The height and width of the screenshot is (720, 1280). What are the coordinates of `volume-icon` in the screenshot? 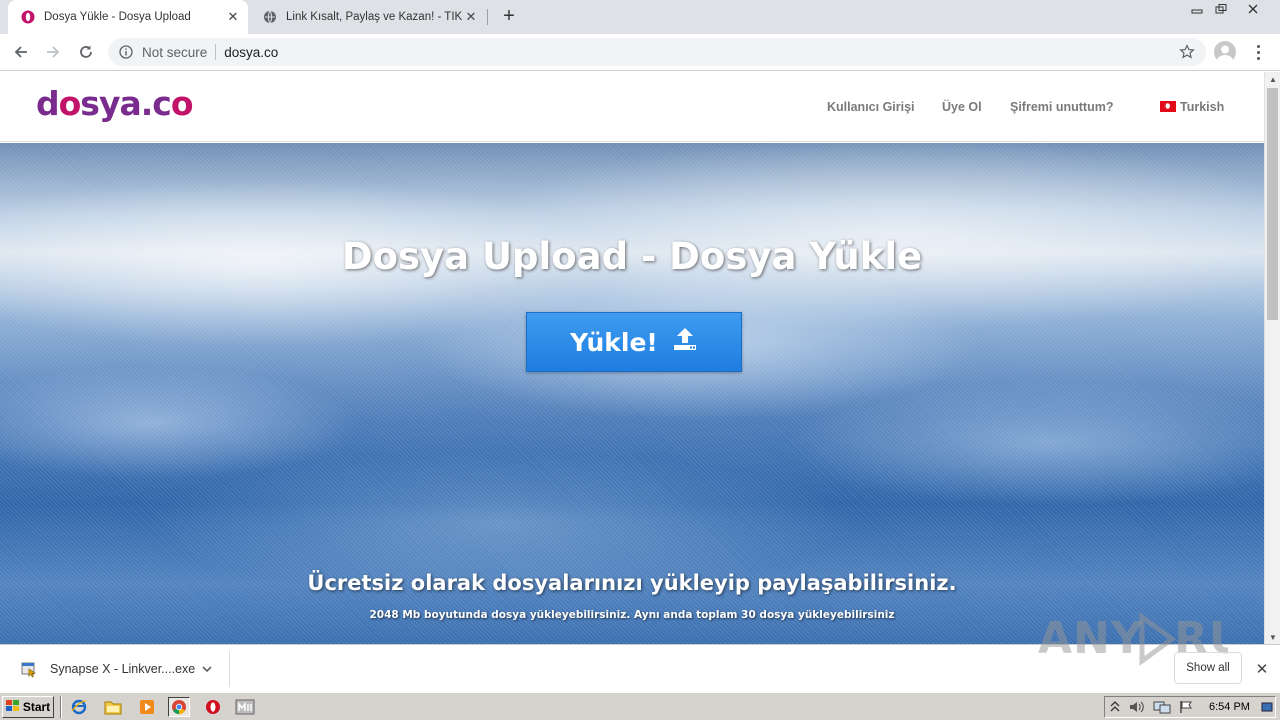 It's located at (1137, 708).